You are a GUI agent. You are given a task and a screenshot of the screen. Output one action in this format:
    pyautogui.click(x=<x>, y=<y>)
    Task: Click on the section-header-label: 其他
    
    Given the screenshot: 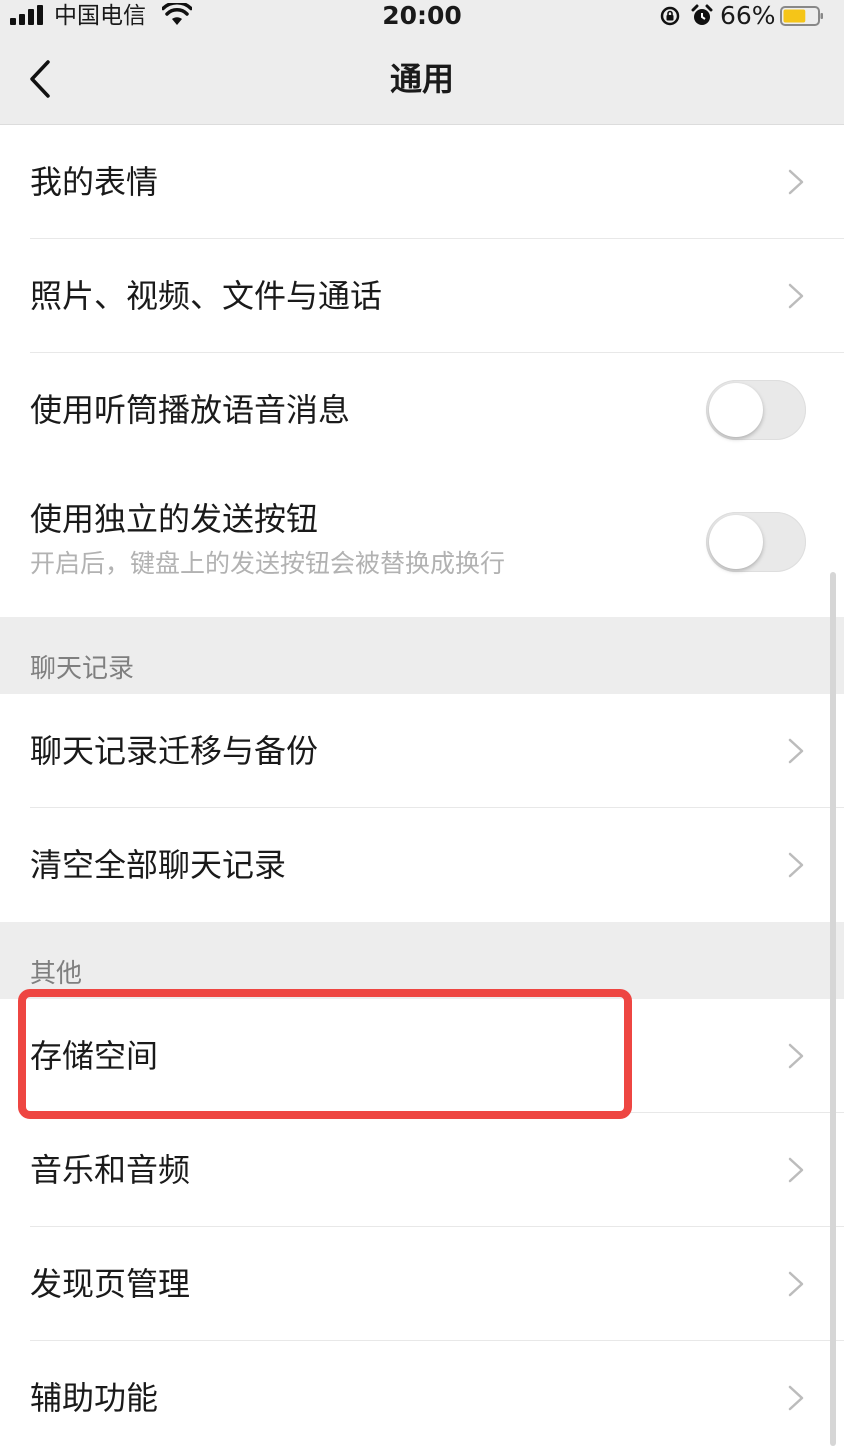 What is the action you would take?
    pyautogui.click(x=56, y=974)
    